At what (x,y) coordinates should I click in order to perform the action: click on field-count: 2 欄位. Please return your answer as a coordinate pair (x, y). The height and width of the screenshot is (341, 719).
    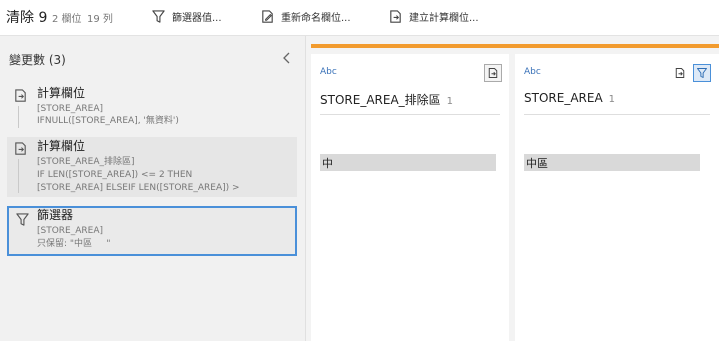
    Looking at the image, I should click on (67, 19).